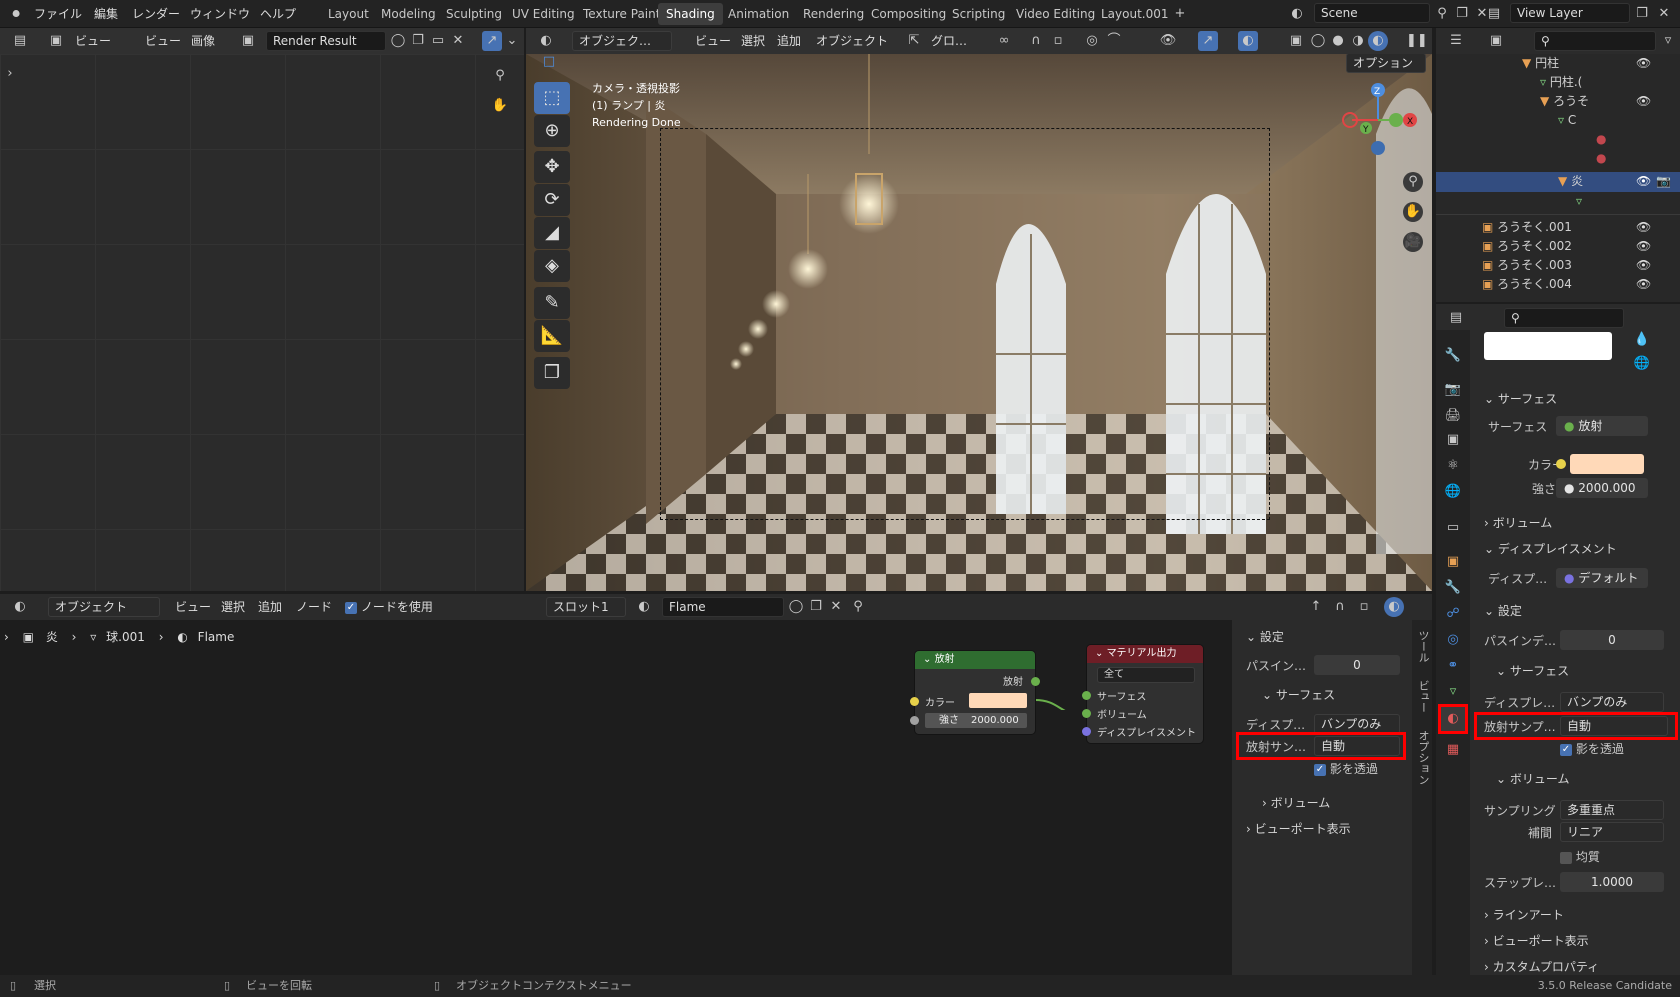 This screenshot has width=1680, height=997. I want to click on data-tab-icon: ▿, so click(1453, 692).